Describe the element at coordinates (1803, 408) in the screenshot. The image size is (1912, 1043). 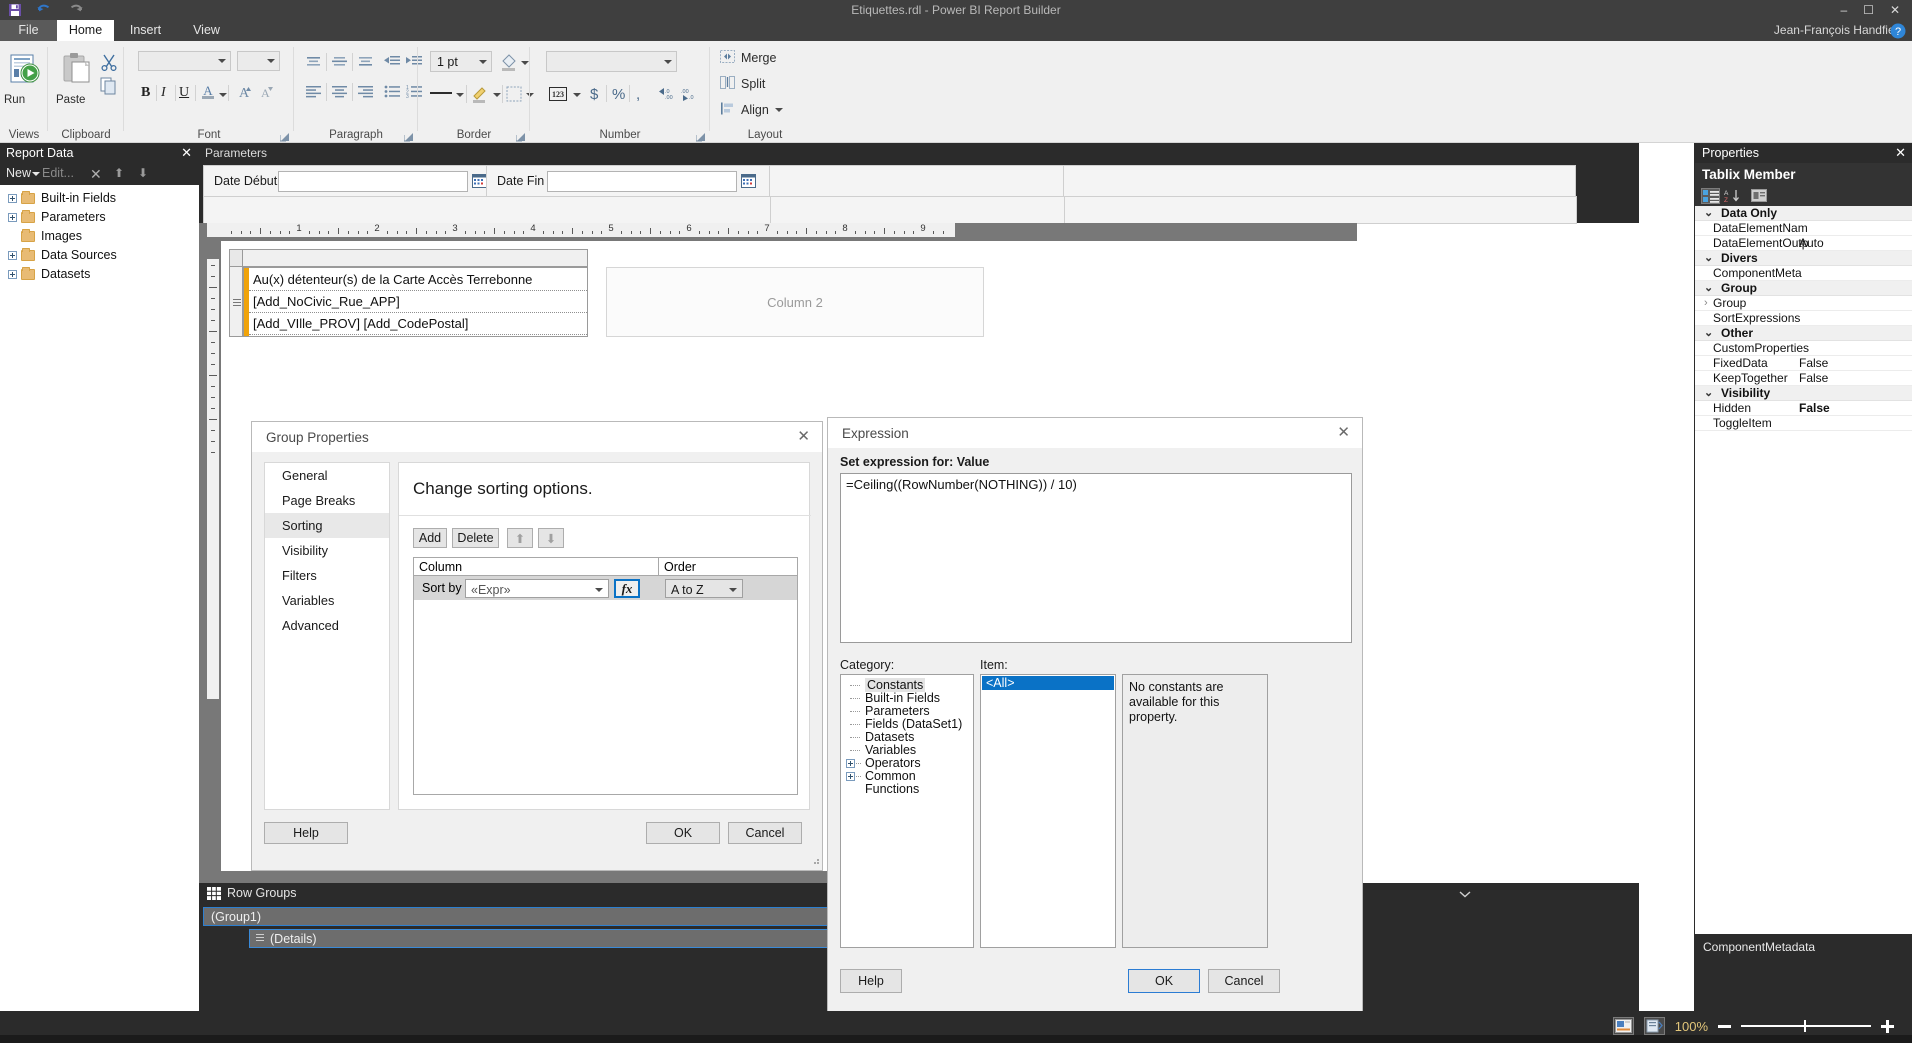
I see `property-row-hidden: Hidden False` at that location.